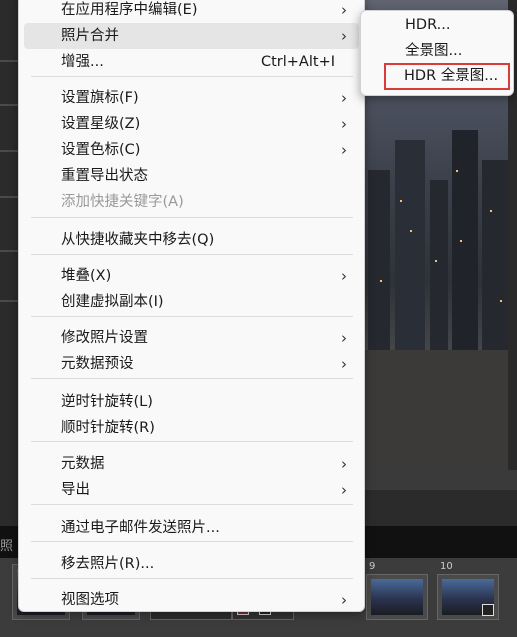 The image size is (517, 637). Describe the element at coordinates (191, 464) in the screenshot. I see `menu-item-metadata: 元数据 ›` at that location.